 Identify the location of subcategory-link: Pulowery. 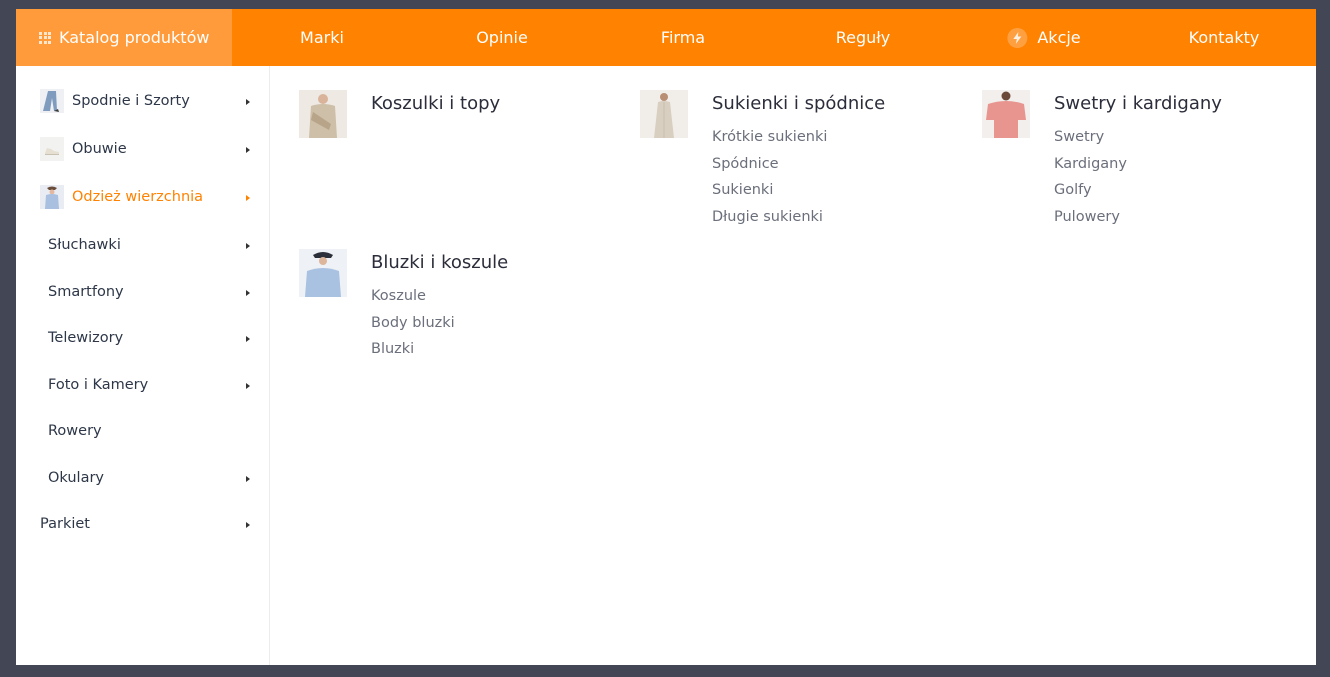
(1090, 221).